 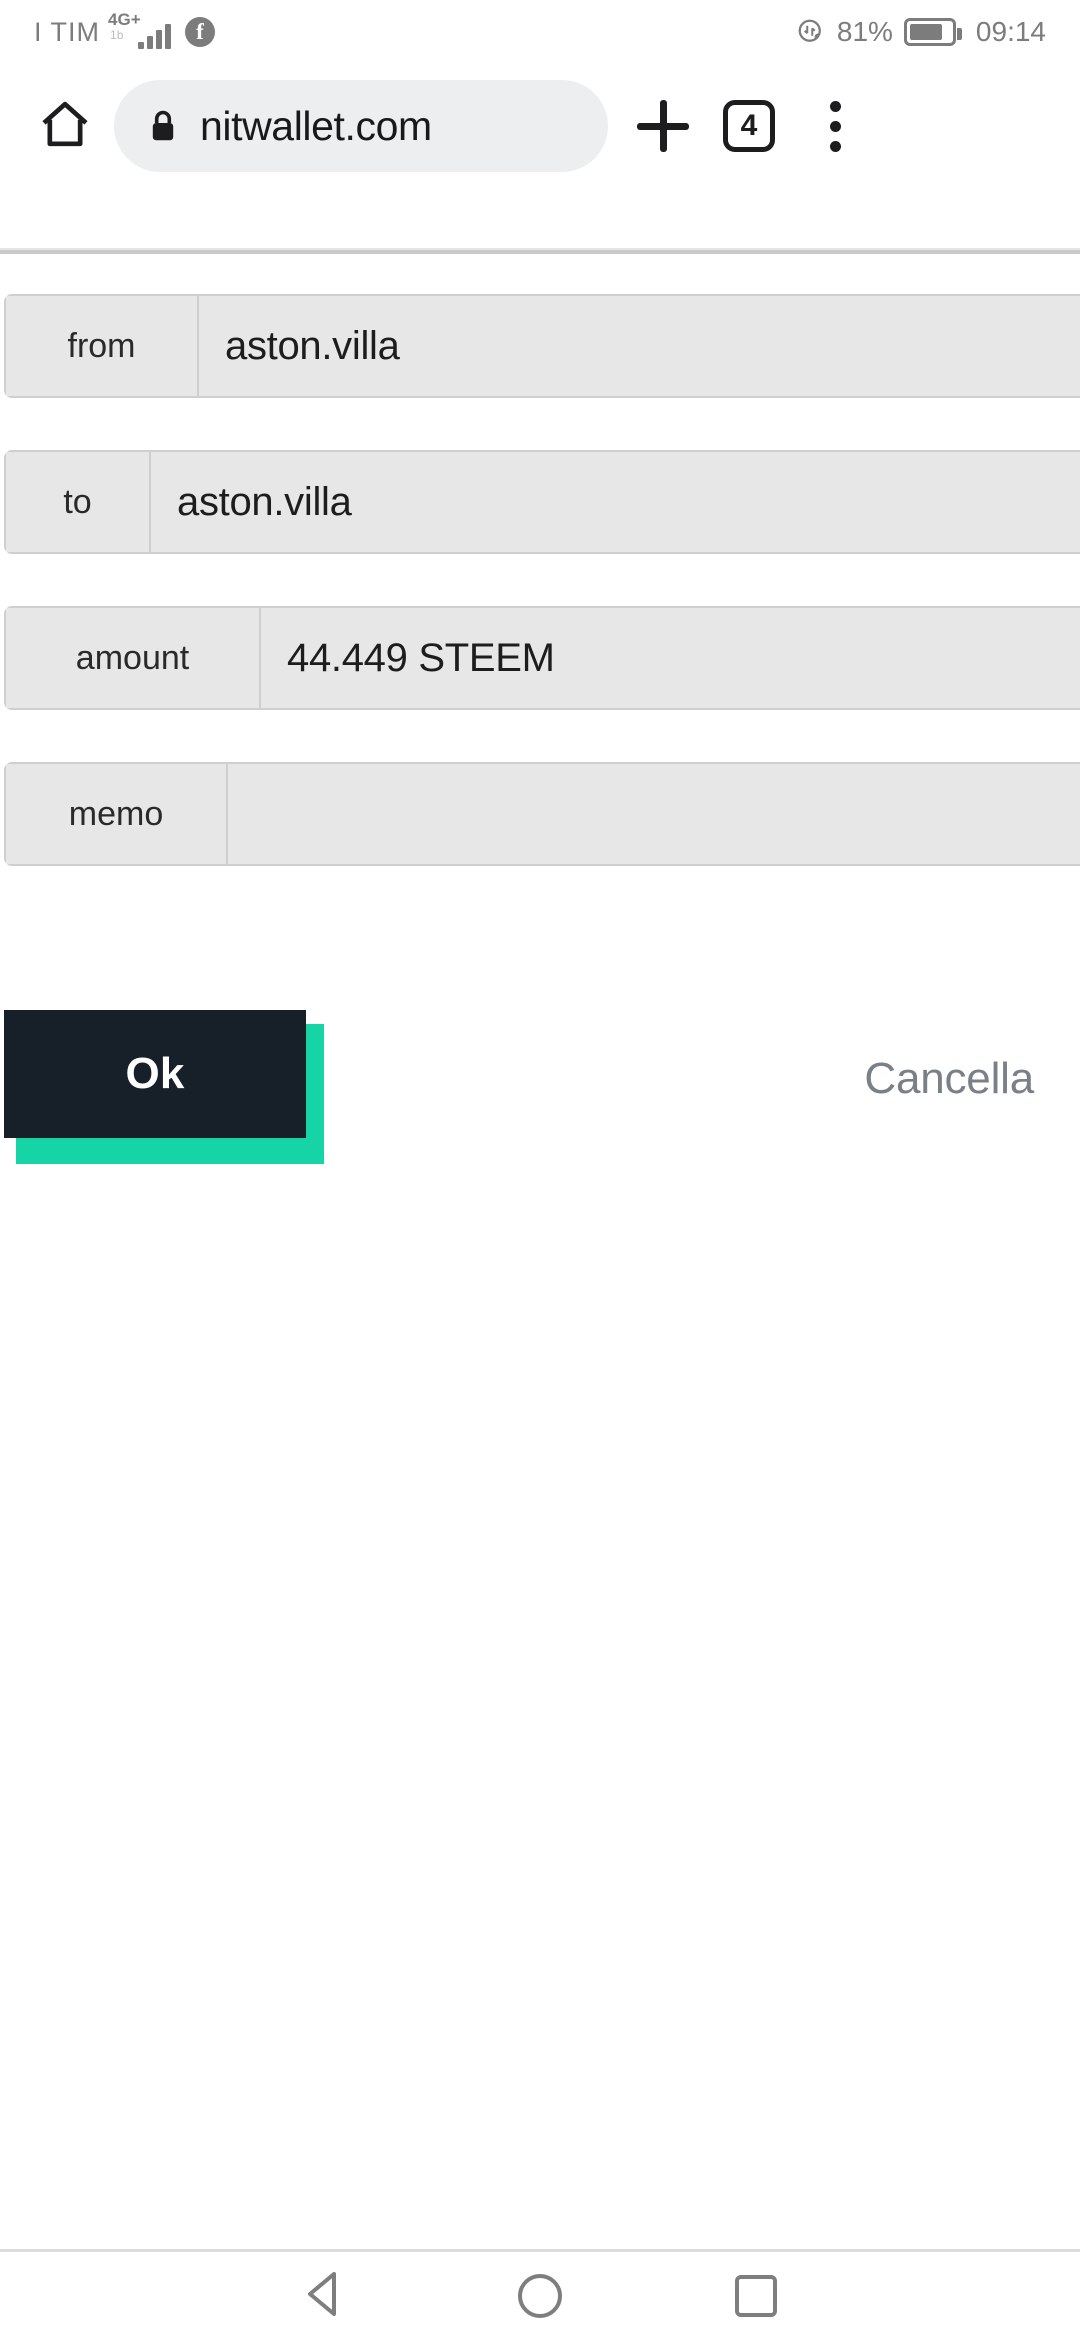 I want to click on facebook-icon: f, so click(x=200, y=32).